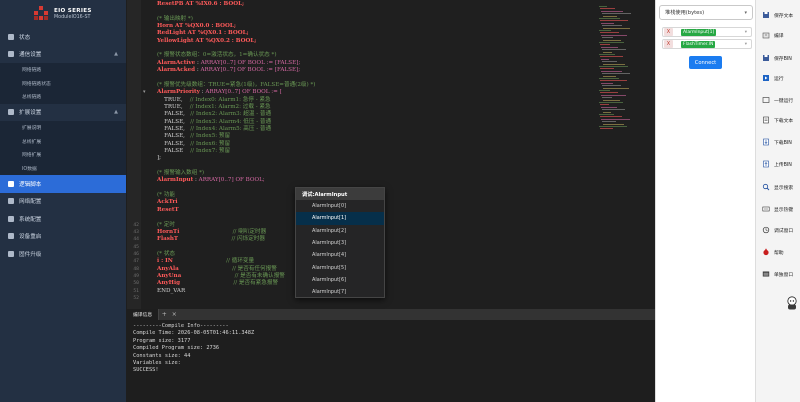  What do you see at coordinates (180, 173) in the screenshot?
I see `code-line: (* 报警输入数组 *)` at bounding box center [180, 173].